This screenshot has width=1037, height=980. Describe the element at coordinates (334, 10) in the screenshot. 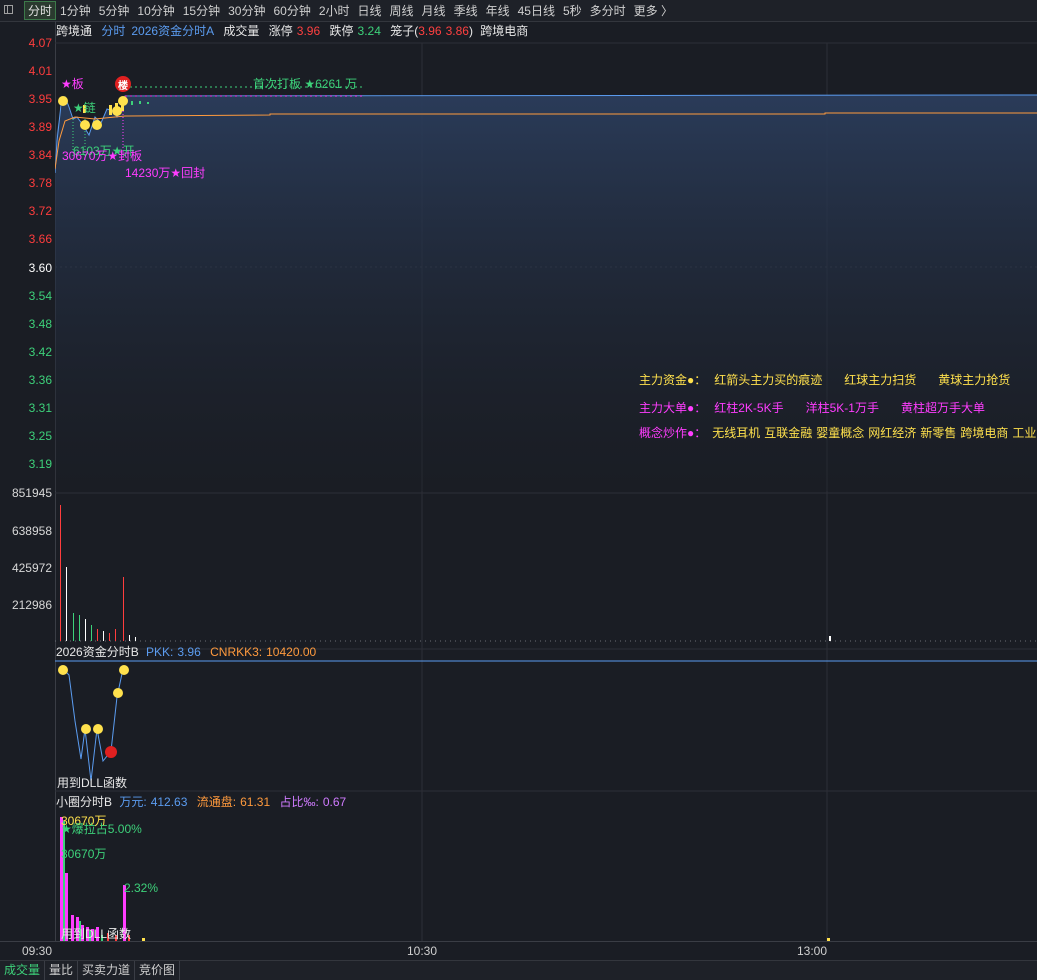

I see `period-tab: 2小时` at that location.